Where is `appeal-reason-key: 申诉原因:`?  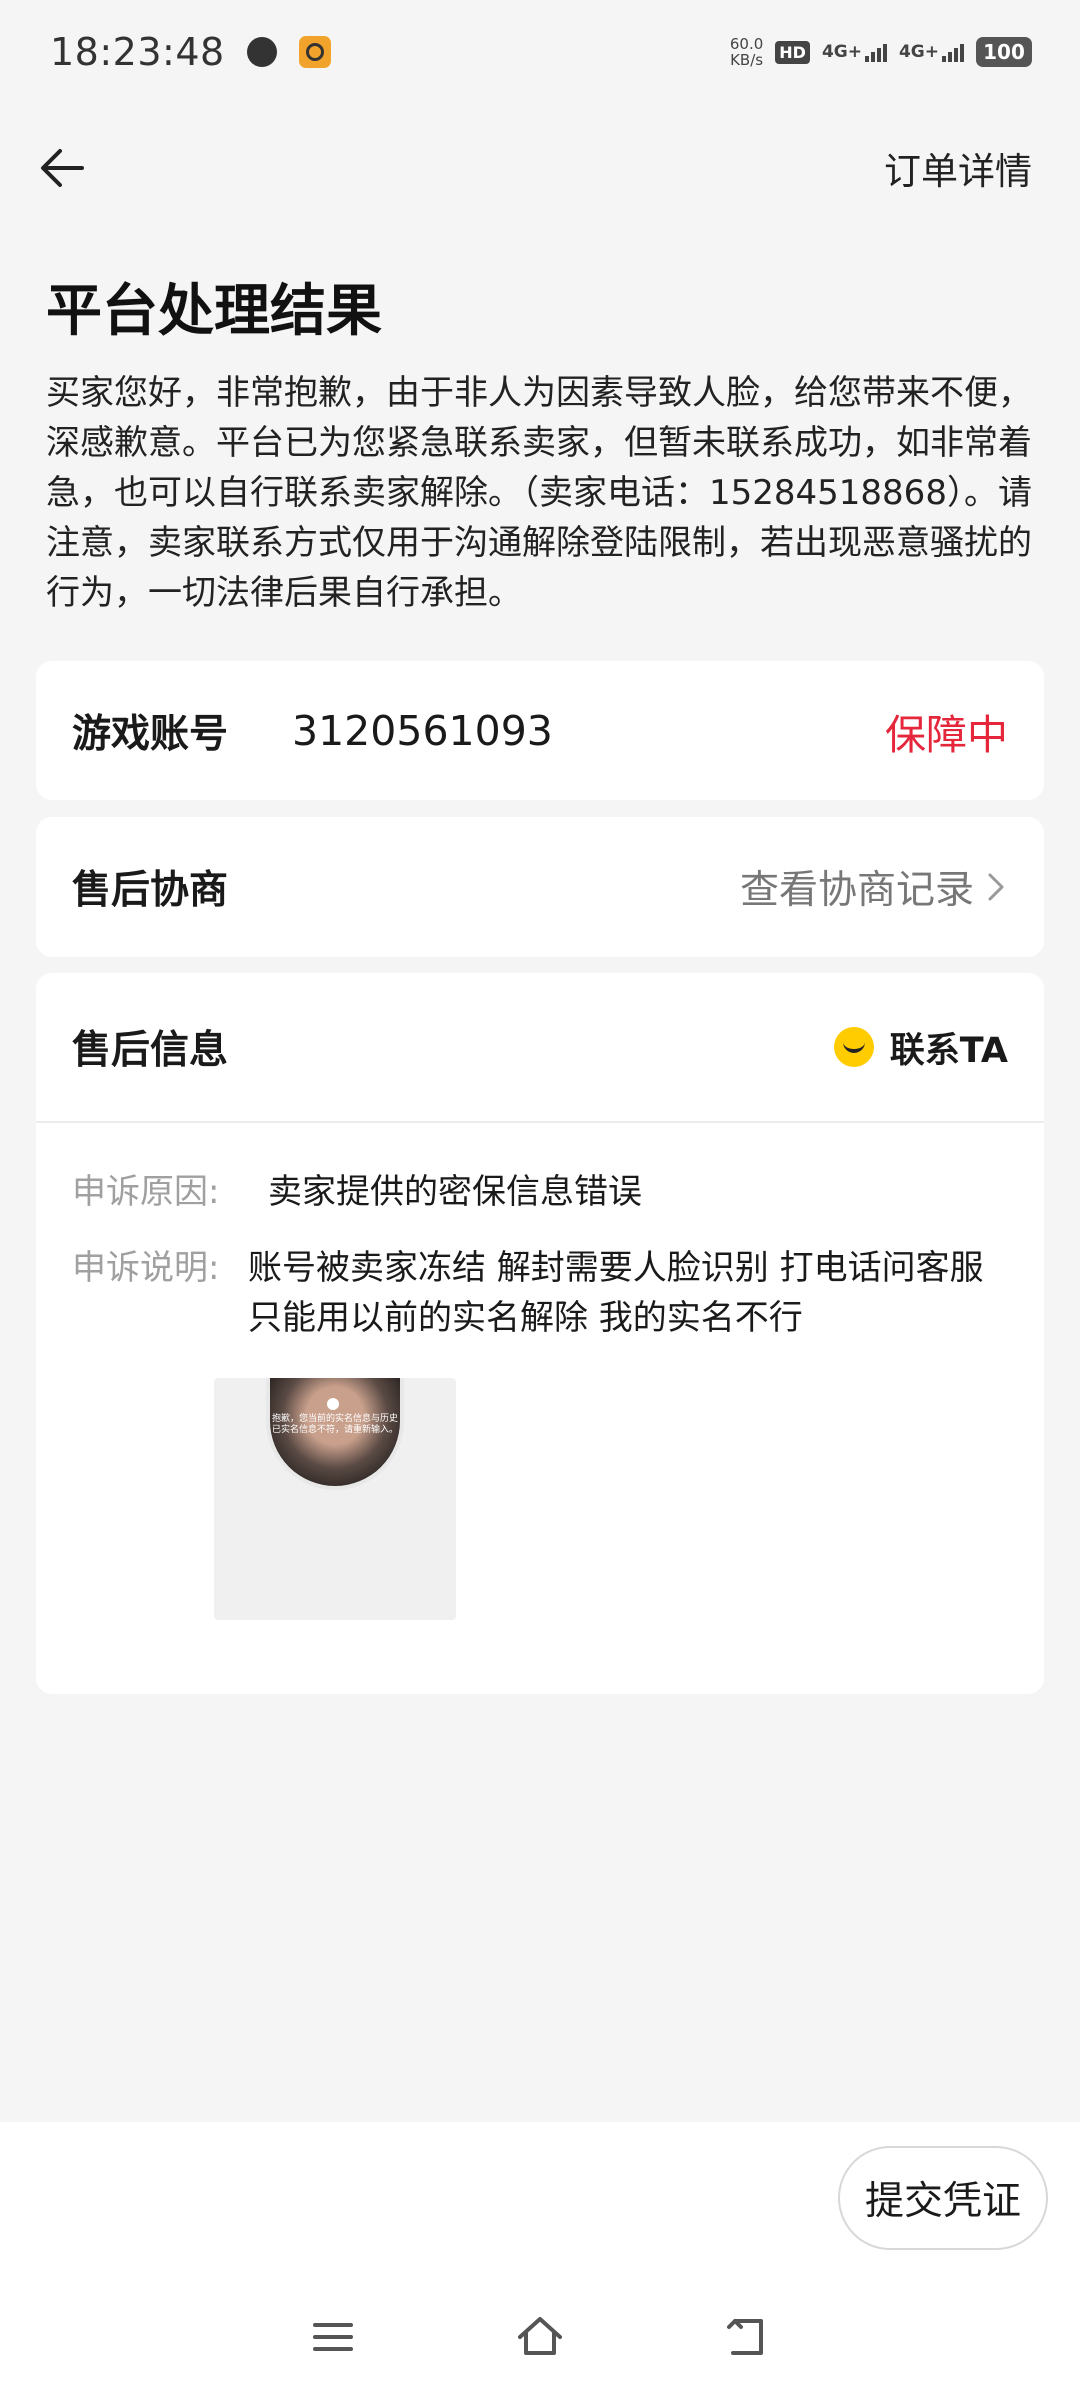
appeal-reason-key: 申诉原因: is located at coordinates (146, 1192).